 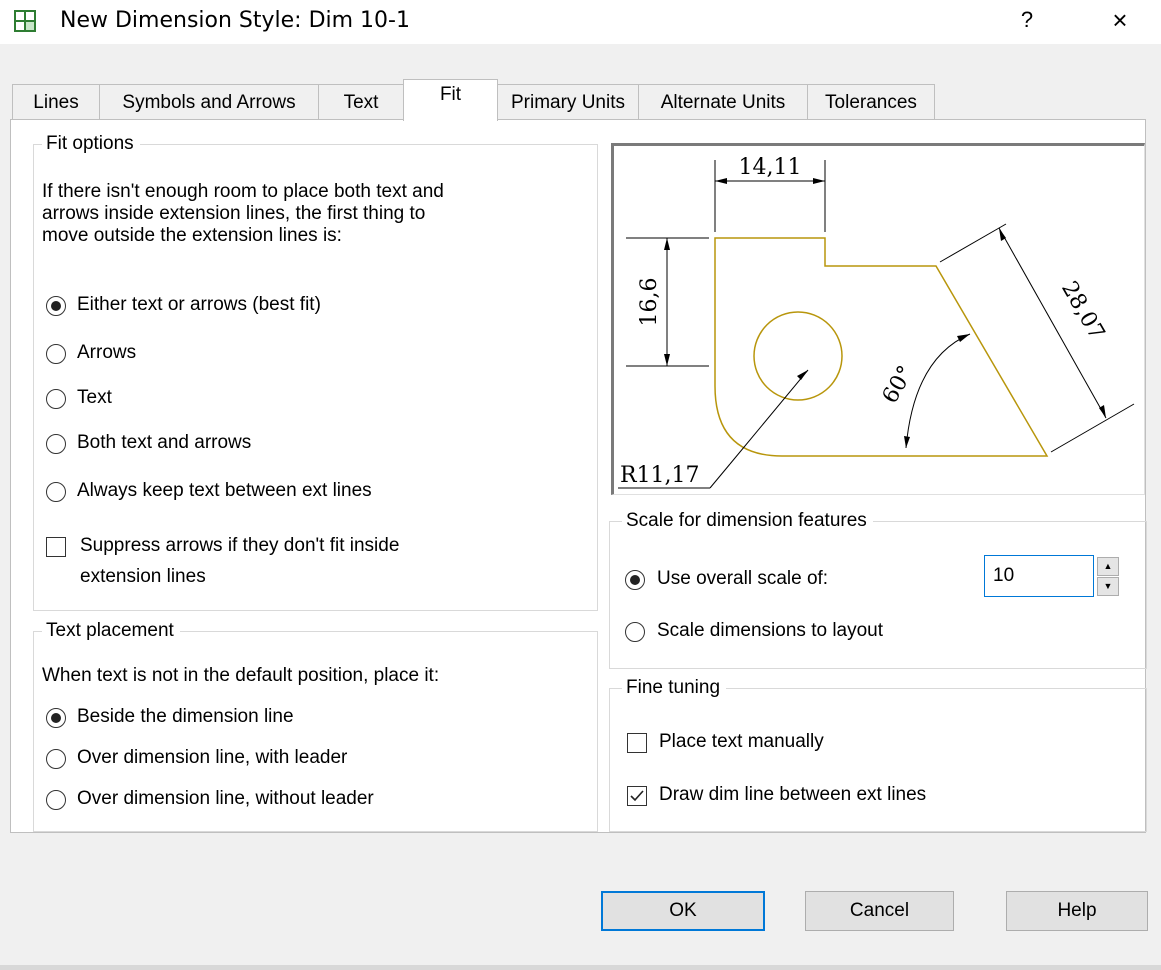 I want to click on tab-fit: Fit, so click(x=450, y=100).